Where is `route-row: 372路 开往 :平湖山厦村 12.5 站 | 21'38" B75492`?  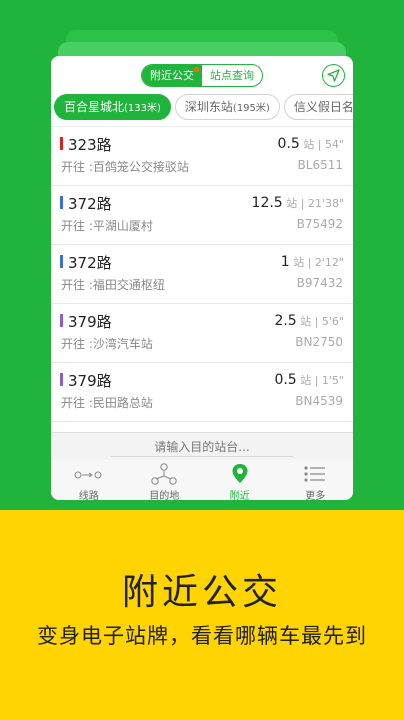 route-row: 372路 开往 :平湖山厦村 12.5 站 | 21'38" B75492 is located at coordinates (202, 215).